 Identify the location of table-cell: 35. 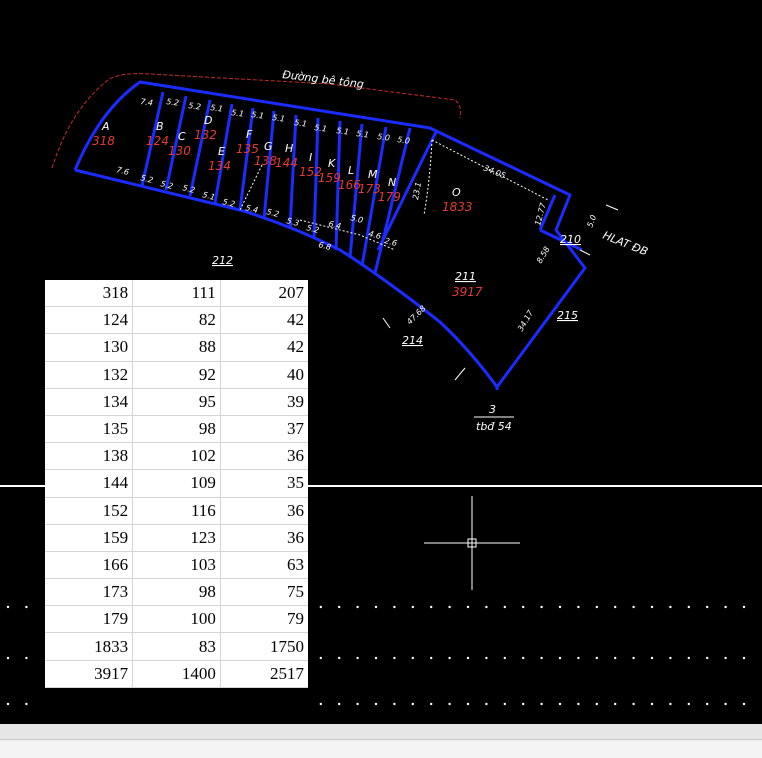
(264, 483).